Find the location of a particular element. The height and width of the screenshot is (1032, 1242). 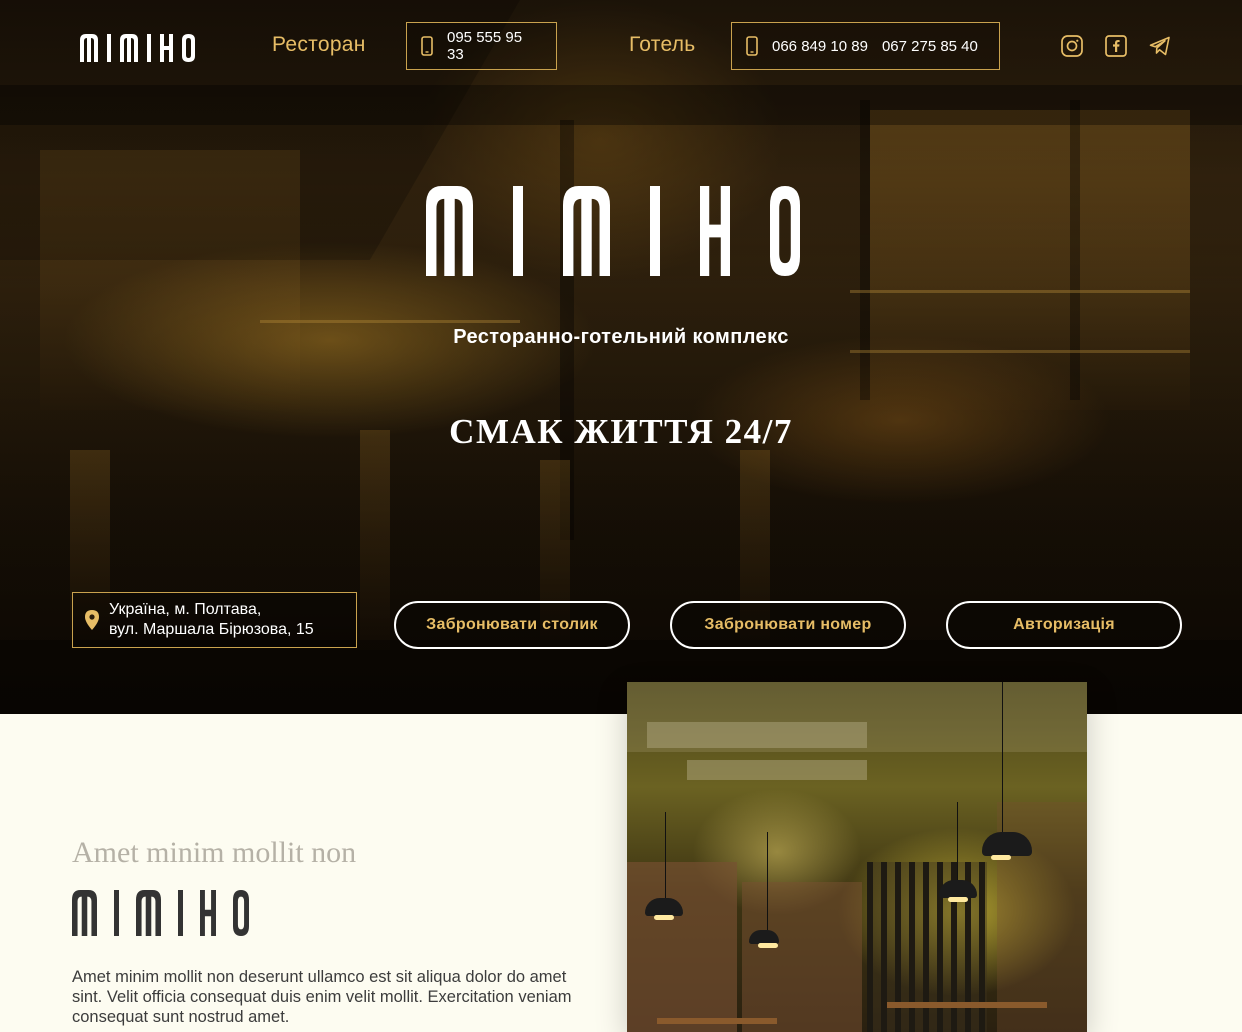

restaurant-phone-number: 095 555 95 33 is located at coordinates (485, 46).